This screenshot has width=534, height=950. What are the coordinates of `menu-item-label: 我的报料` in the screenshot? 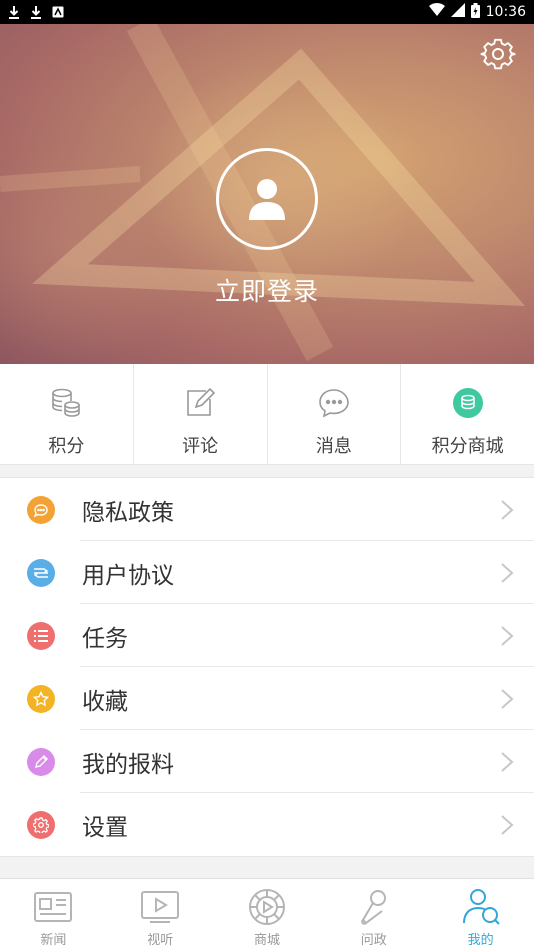 It's located at (128, 764).